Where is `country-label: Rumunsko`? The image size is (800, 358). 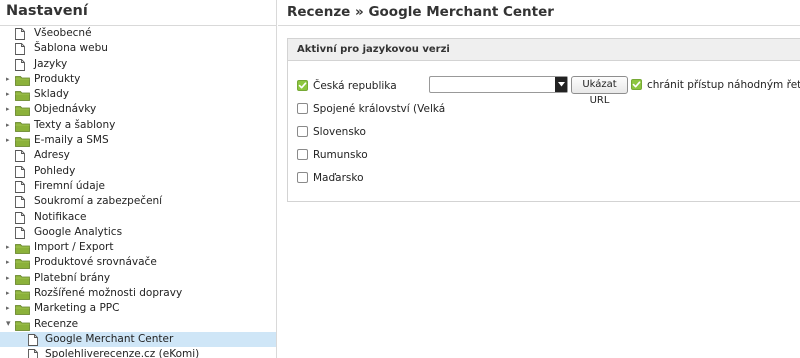
country-label: Rumunsko is located at coordinates (340, 155).